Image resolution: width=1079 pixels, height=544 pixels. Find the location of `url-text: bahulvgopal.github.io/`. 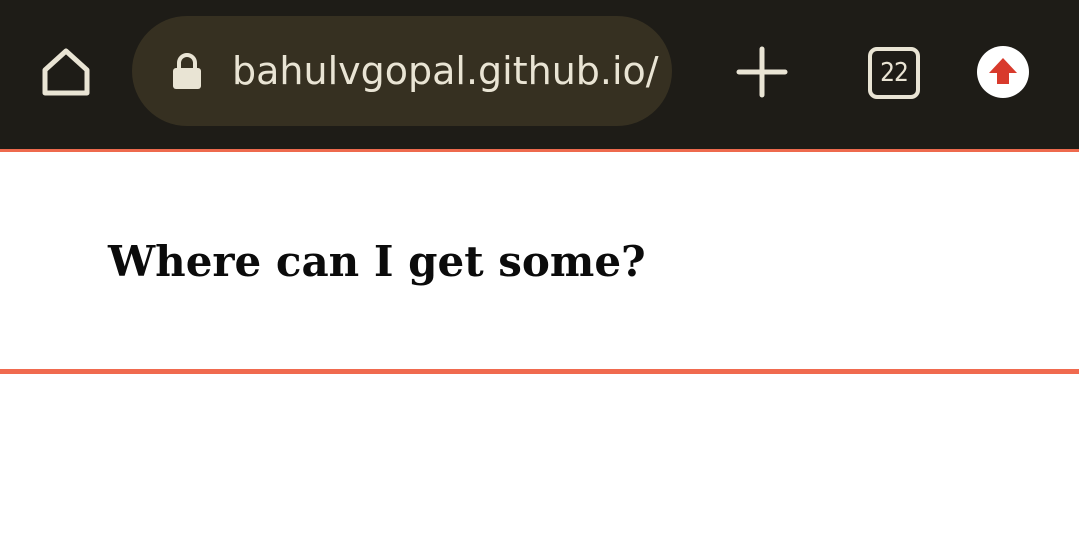

url-text: bahulvgopal.github.io/ is located at coordinates (445, 71).